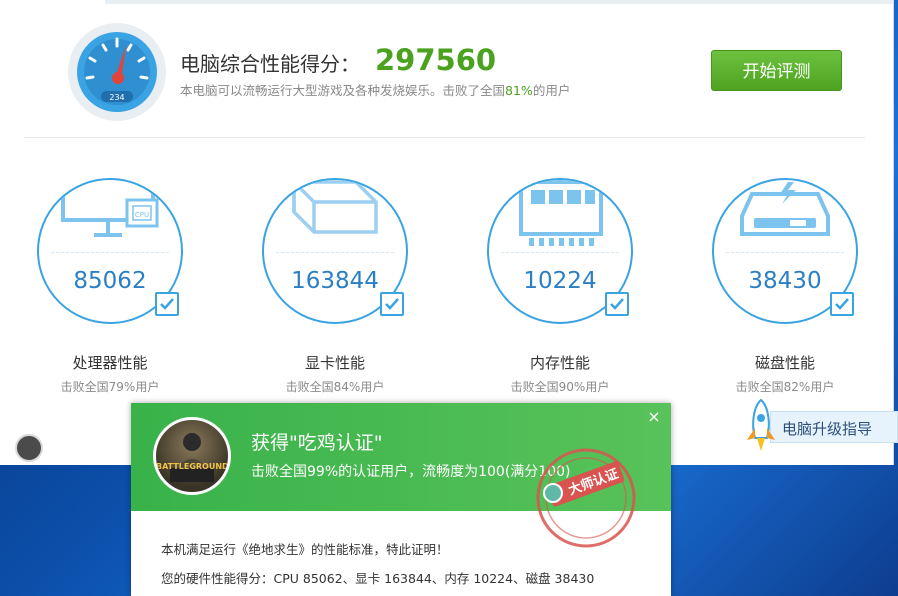 The height and width of the screenshot is (596, 898). What do you see at coordinates (559, 363) in the screenshot?
I see `memory-label: 内存性能` at bounding box center [559, 363].